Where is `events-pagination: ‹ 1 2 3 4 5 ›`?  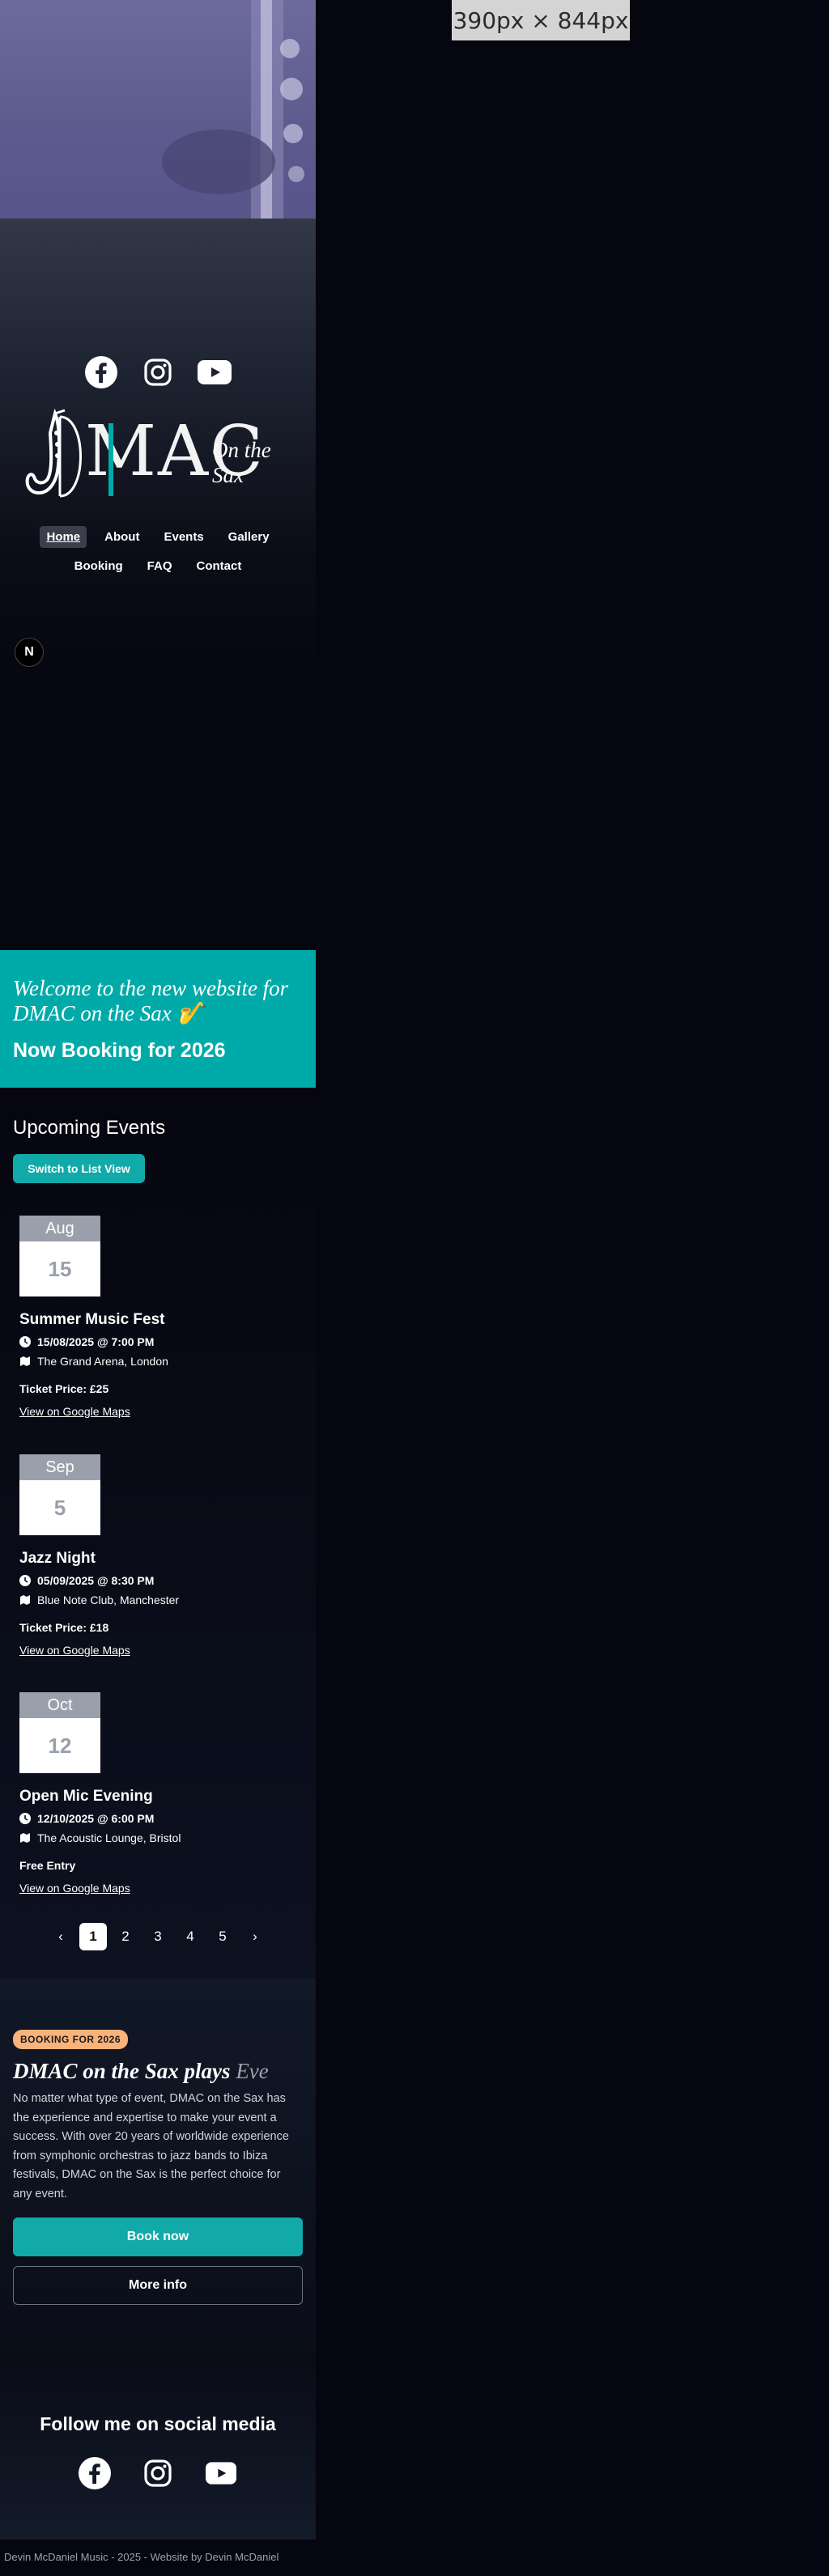
events-pagination: ‹ 1 2 3 4 5 › is located at coordinates (158, 1936).